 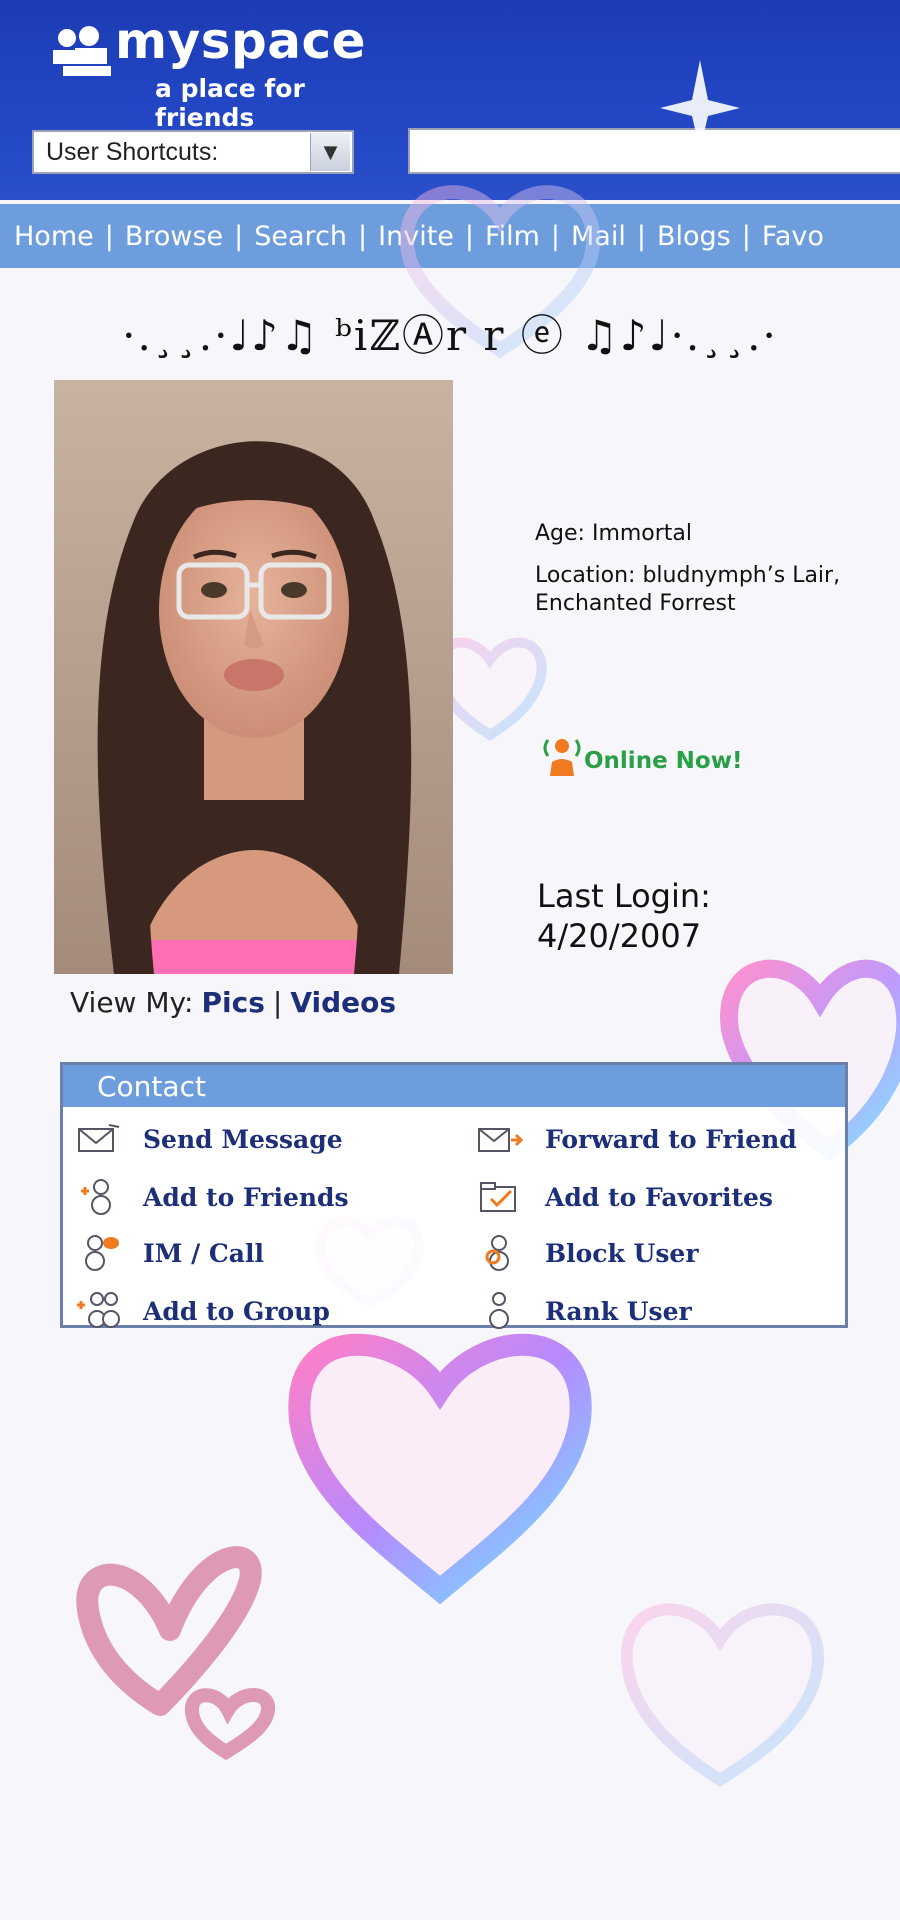 I want to click on im-call-label: IM / Call, so click(x=203, y=1253).